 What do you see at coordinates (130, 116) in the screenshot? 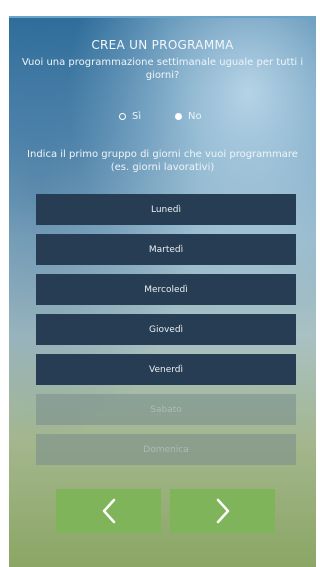
I see `radio-yes: Sì` at bounding box center [130, 116].